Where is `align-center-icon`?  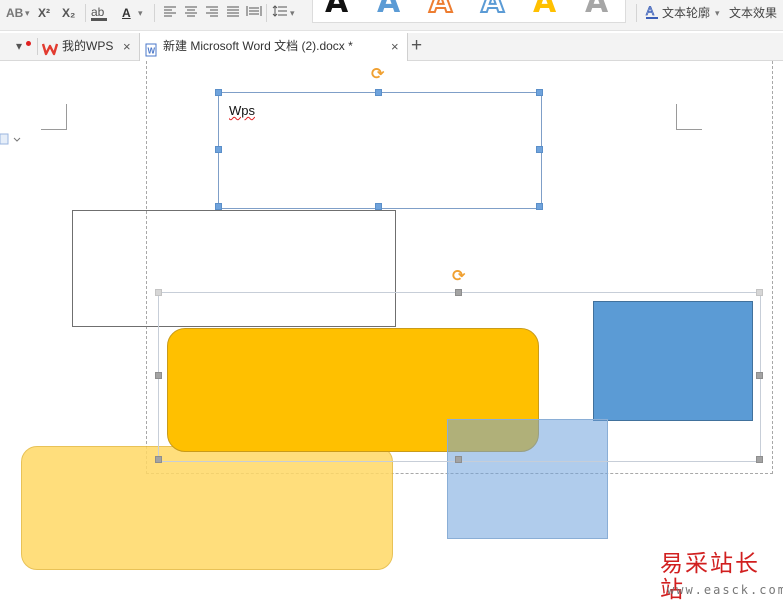 align-center-icon is located at coordinates (191, 13).